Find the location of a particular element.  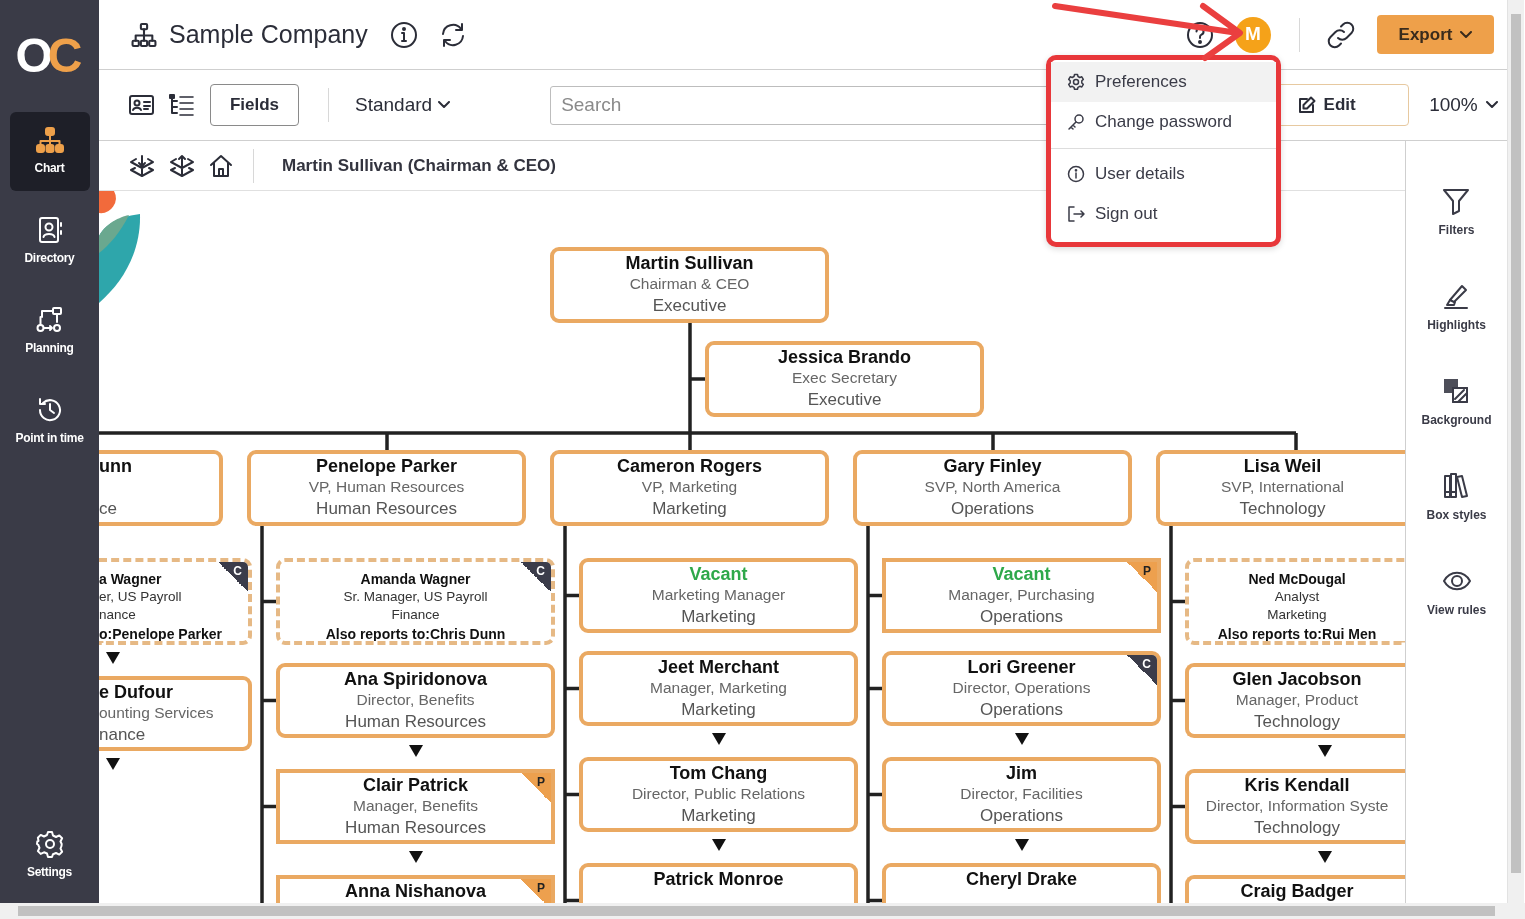

vertical-scrollbar is located at coordinates (1515, 451).